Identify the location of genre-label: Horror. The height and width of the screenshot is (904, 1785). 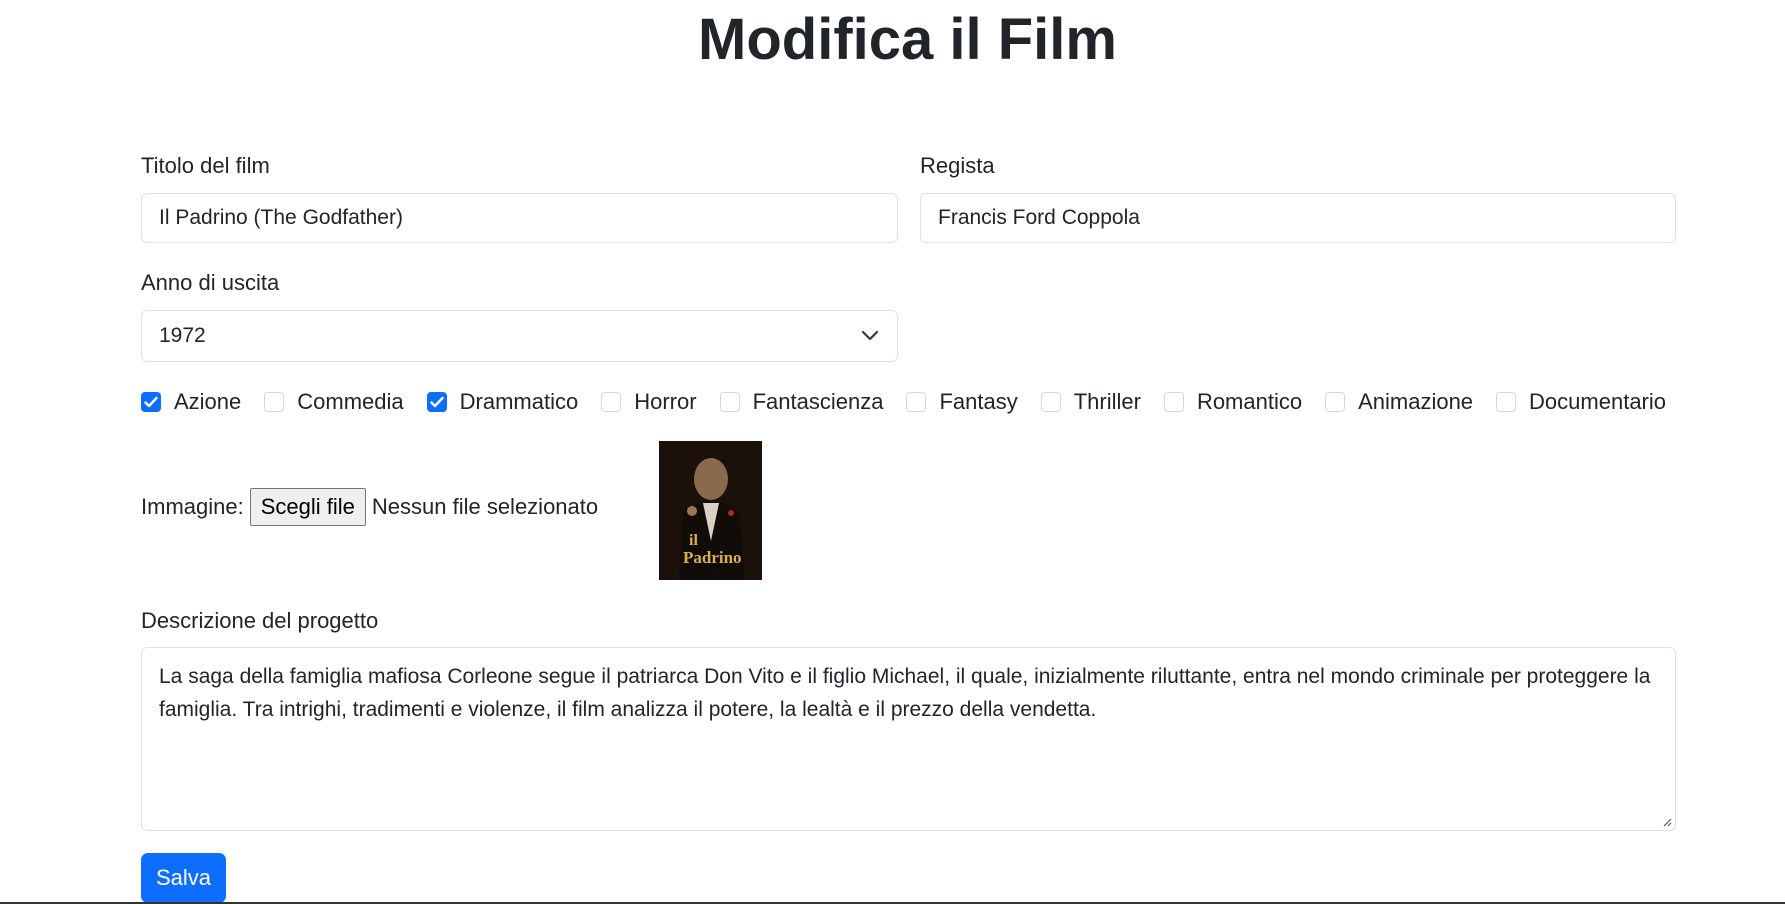
(665, 401).